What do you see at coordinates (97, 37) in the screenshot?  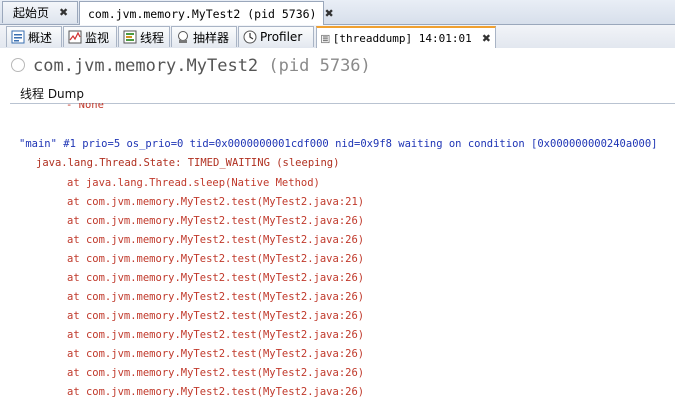 I see `tab-monitor-label: 监视` at bounding box center [97, 37].